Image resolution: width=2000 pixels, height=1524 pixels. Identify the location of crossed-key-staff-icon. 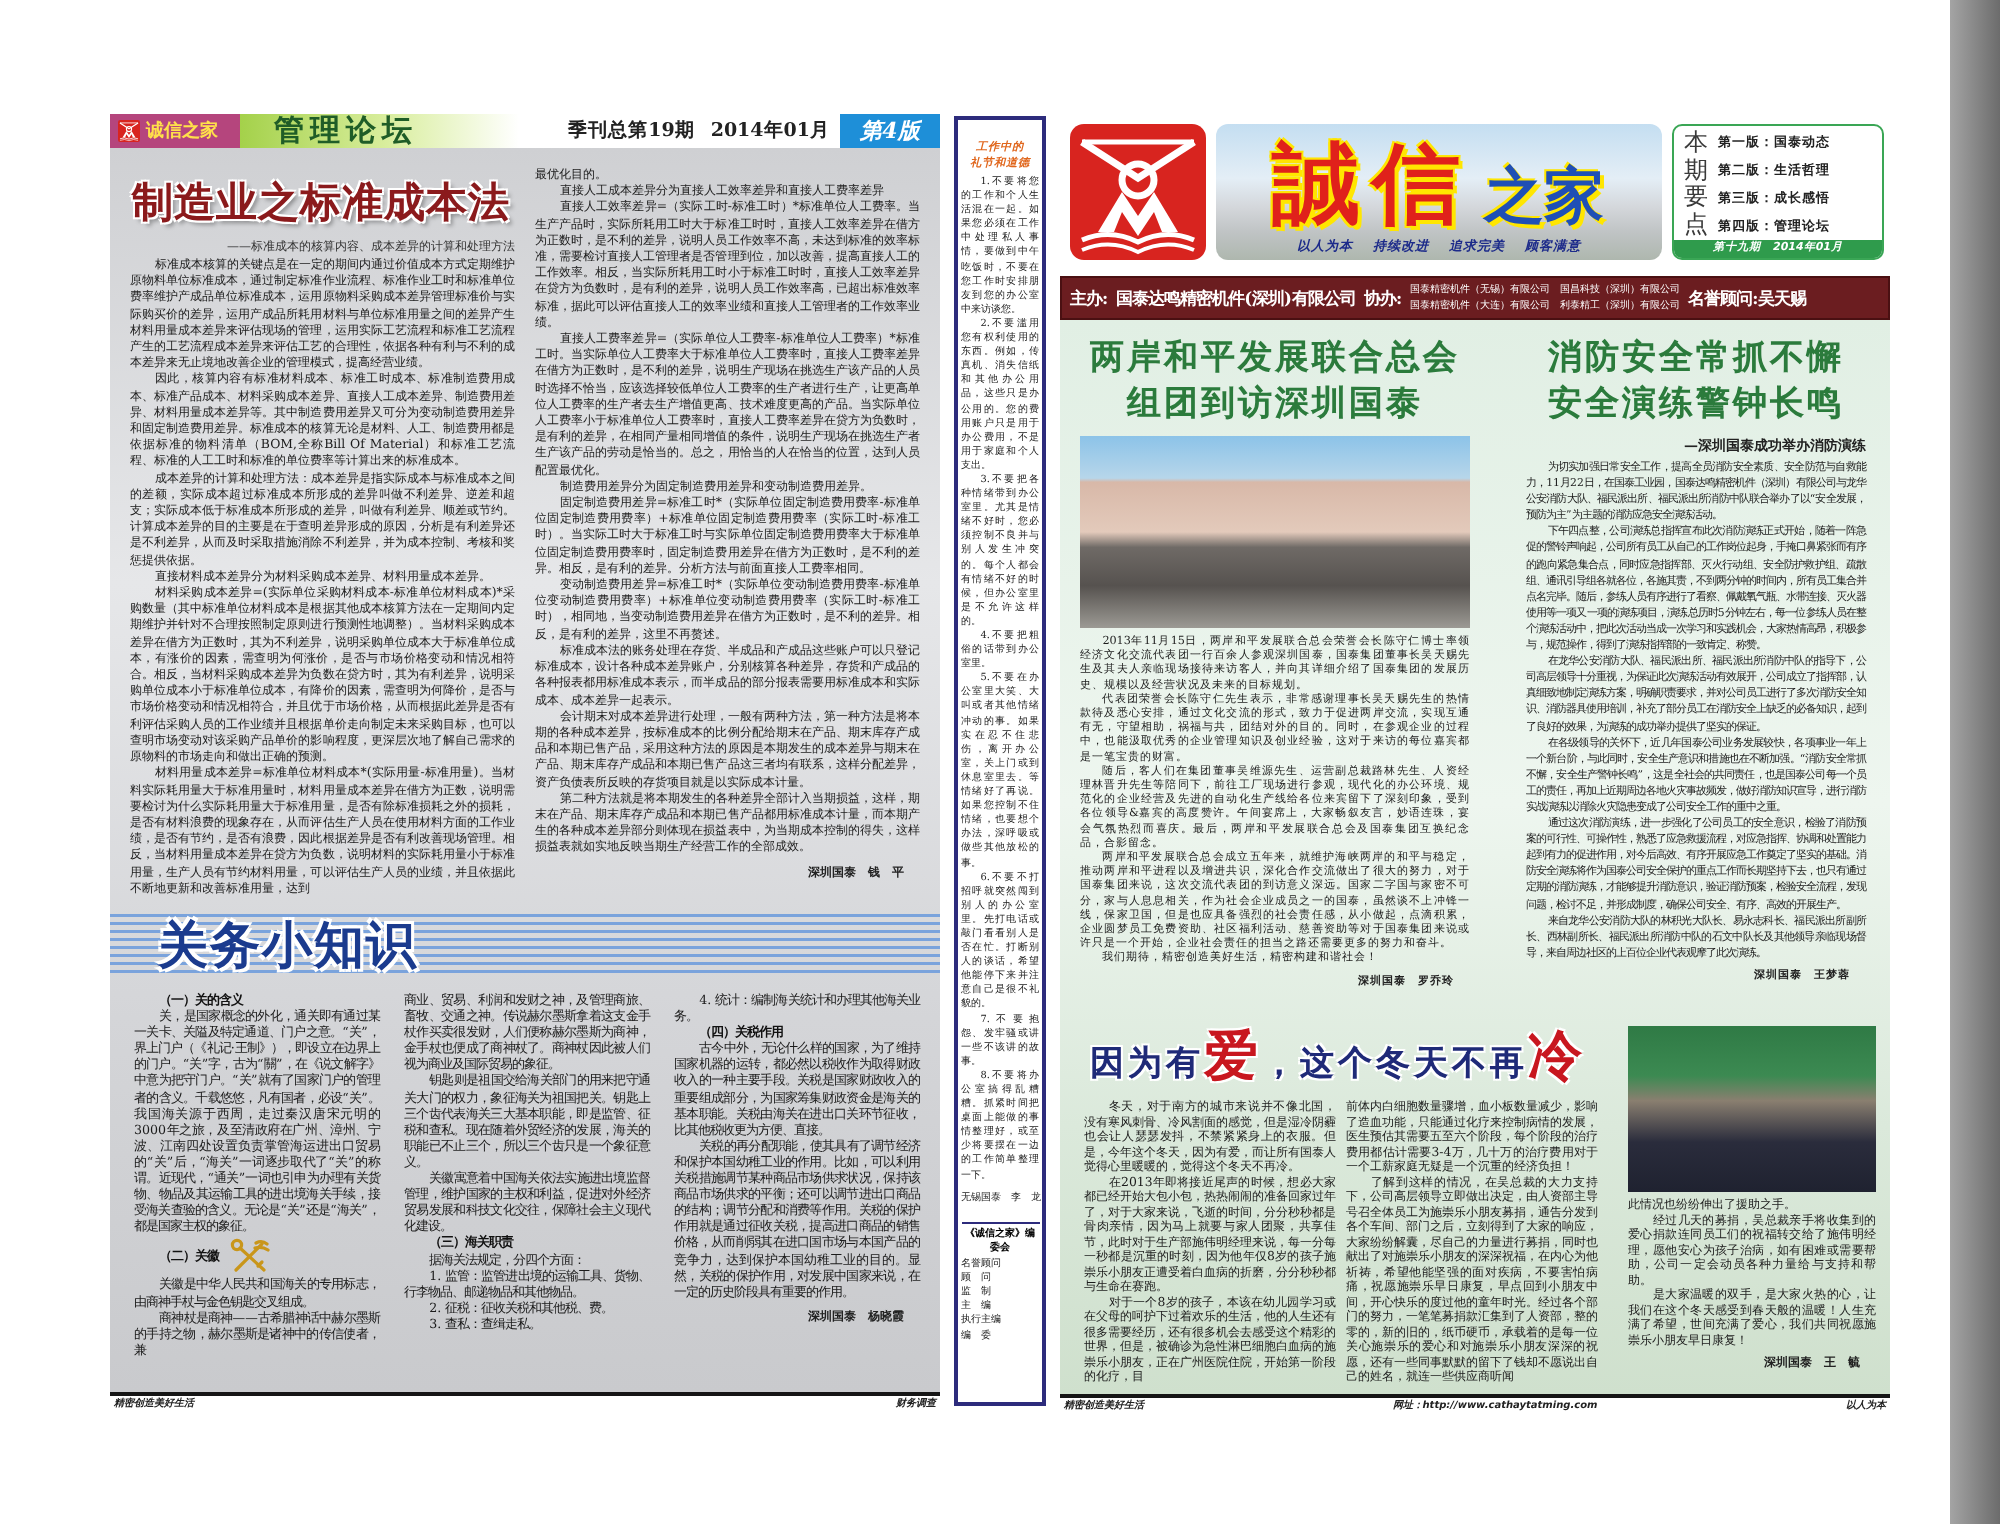
(249, 1256).